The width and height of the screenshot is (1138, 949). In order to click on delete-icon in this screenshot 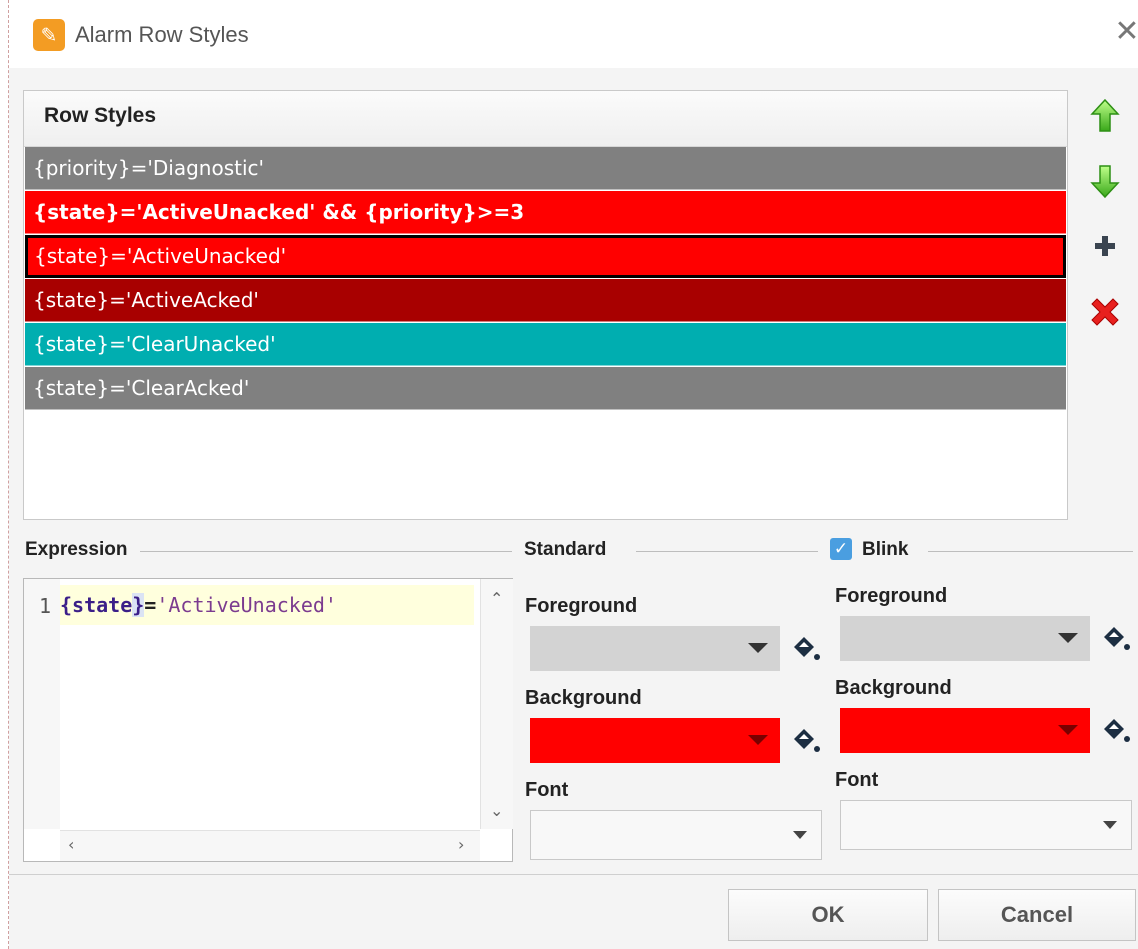, I will do `click(1105, 312)`.